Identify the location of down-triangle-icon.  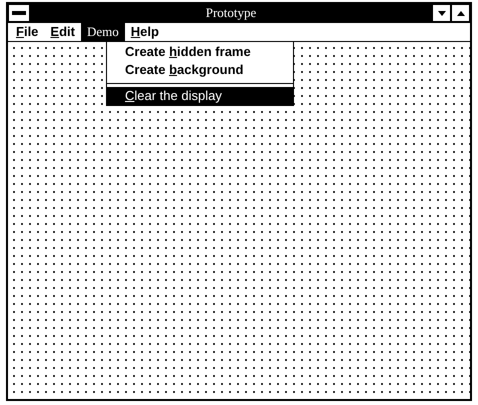
(442, 13).